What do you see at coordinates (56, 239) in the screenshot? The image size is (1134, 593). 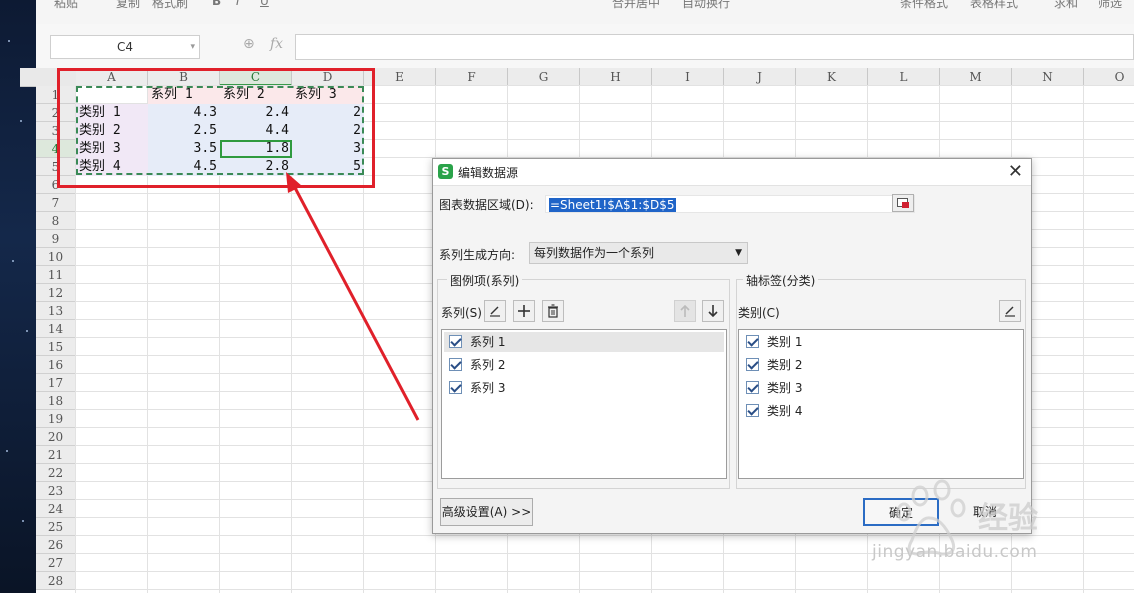 I see `row-header-9: 9` at bounding box center [56, 239].